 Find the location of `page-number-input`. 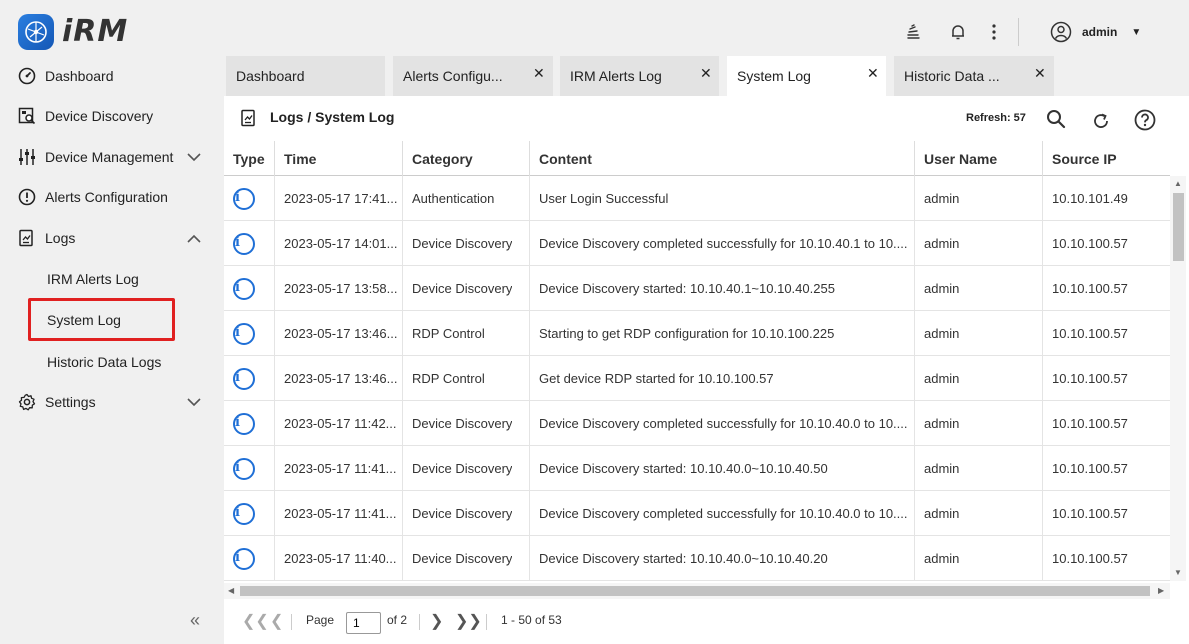

page-number-input is located at coordinates (363, 623).